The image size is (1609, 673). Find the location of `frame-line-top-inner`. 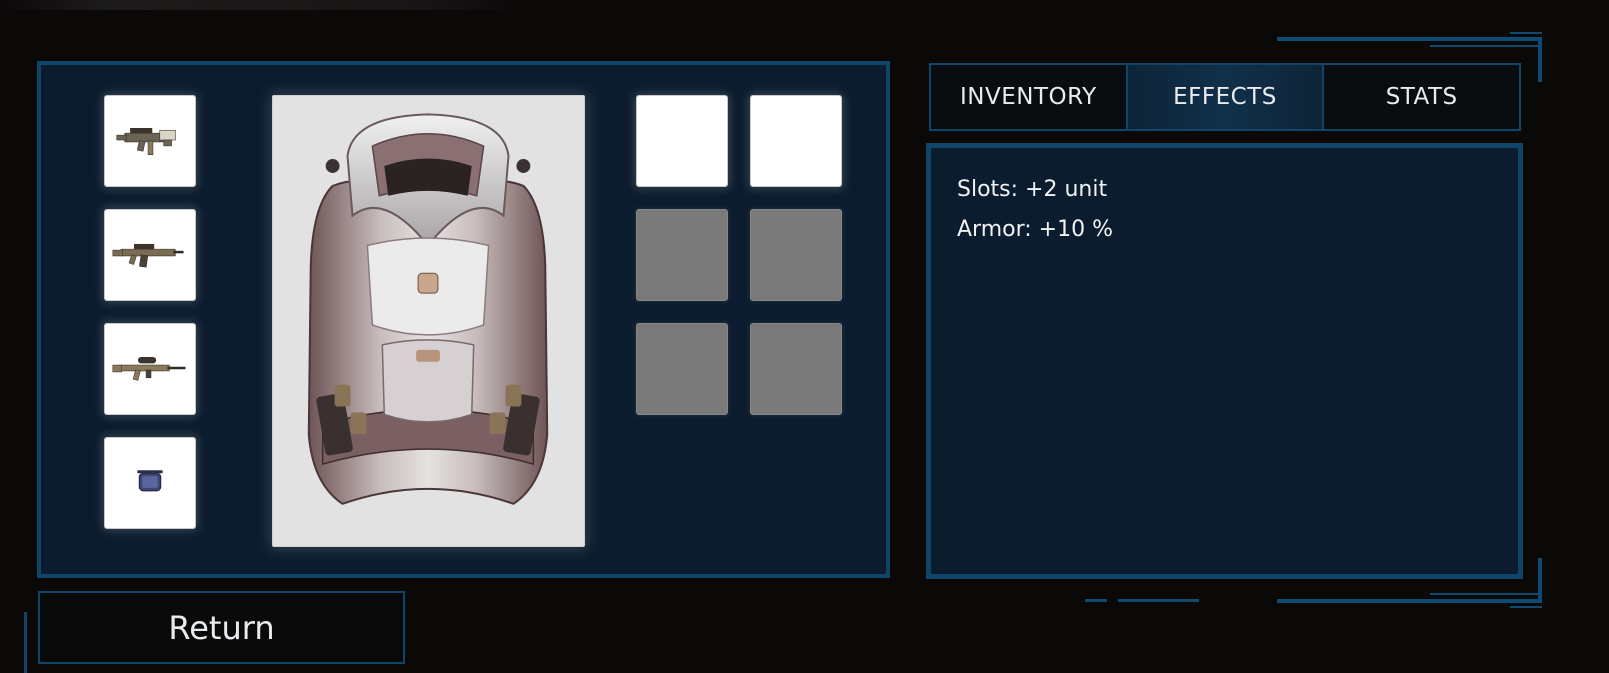

frame-line-top-inner is located at coordinates (1485, 46).